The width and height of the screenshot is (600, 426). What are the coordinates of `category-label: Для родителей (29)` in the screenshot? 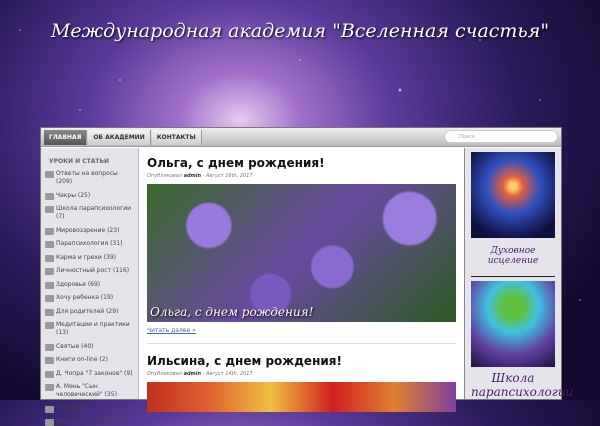 It's located at (87, 311).